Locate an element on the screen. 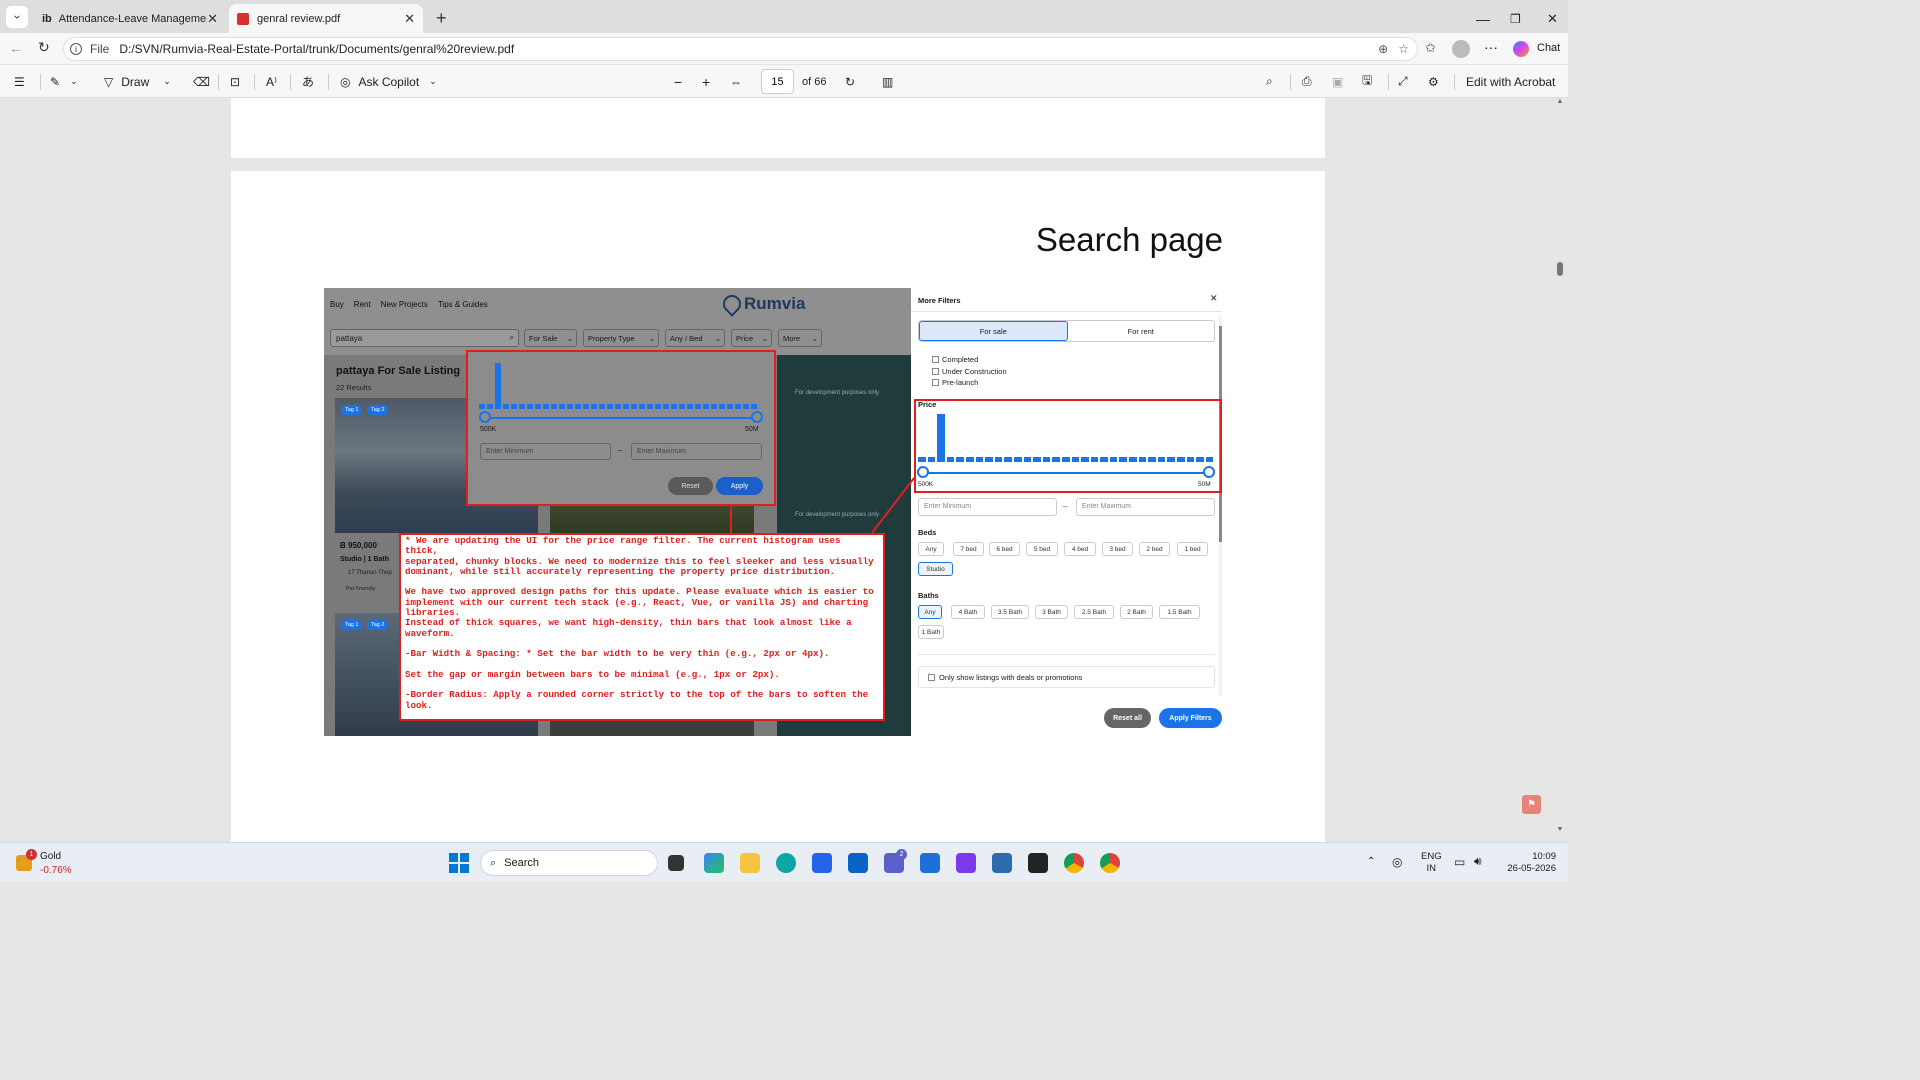  scroll-down-arrow: ▼ is located at coordinates (1560, 829).